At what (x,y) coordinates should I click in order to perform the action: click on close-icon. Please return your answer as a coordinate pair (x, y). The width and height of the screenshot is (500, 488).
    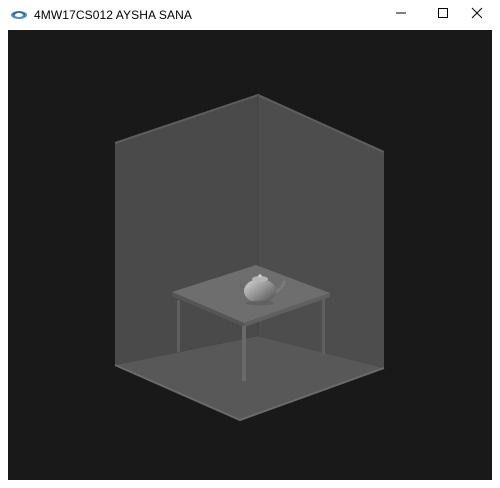
    Looking at the image, I should click on (477, 15).